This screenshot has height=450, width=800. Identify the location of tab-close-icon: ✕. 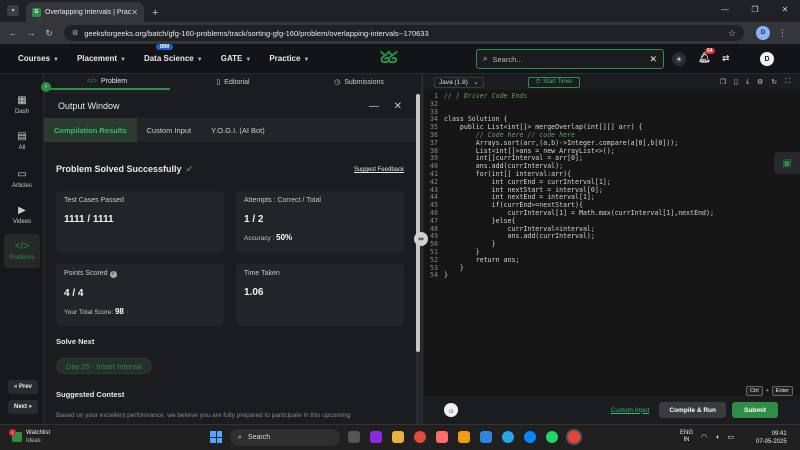
(134, 12).